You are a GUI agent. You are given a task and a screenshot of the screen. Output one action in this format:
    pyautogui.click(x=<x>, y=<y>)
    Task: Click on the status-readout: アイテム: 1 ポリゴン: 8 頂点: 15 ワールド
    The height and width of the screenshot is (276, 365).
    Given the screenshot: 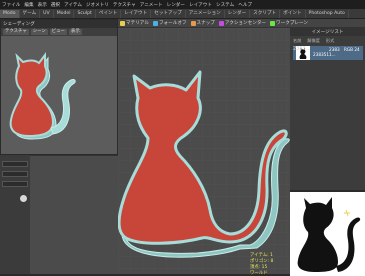 What is the action you would take?
    pyautogui.click(x=261, y=264)
    